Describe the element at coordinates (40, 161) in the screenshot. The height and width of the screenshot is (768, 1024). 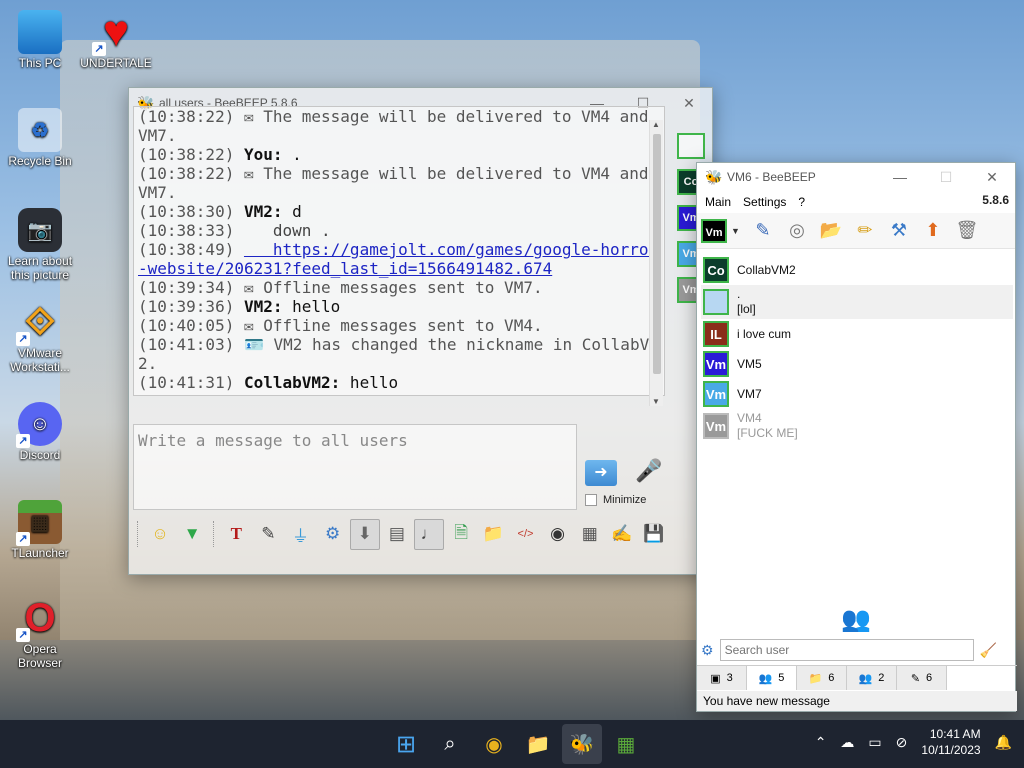
I see `desktop-icon-label: Recycle Bin` at that location.